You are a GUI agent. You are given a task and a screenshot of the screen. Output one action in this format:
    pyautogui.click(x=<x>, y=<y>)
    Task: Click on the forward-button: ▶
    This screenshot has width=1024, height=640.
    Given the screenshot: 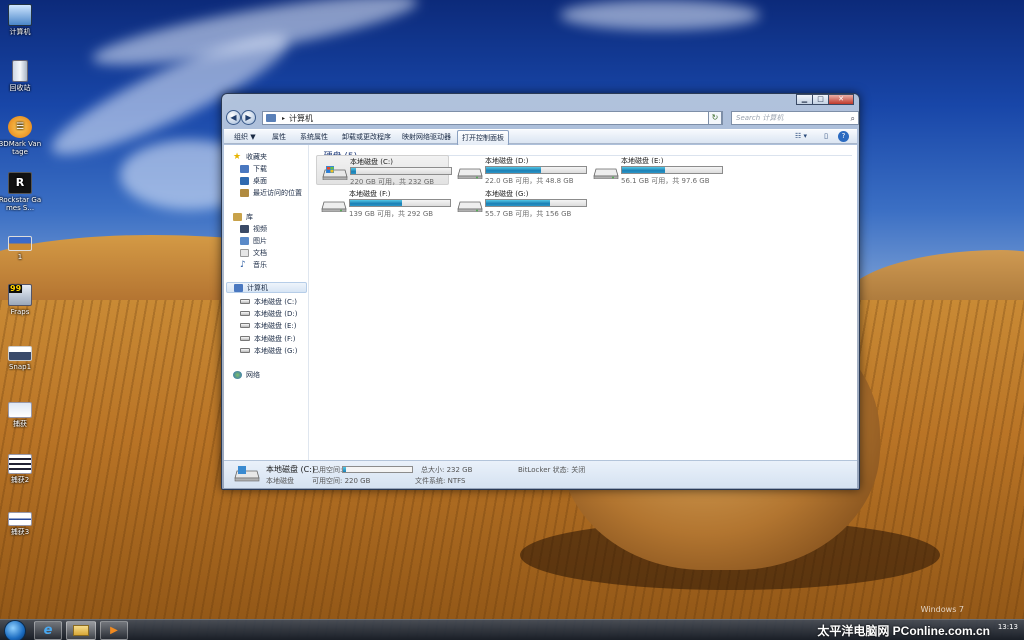 What is the action you would take?
    pyautogui.click(x=248, y=117)
    